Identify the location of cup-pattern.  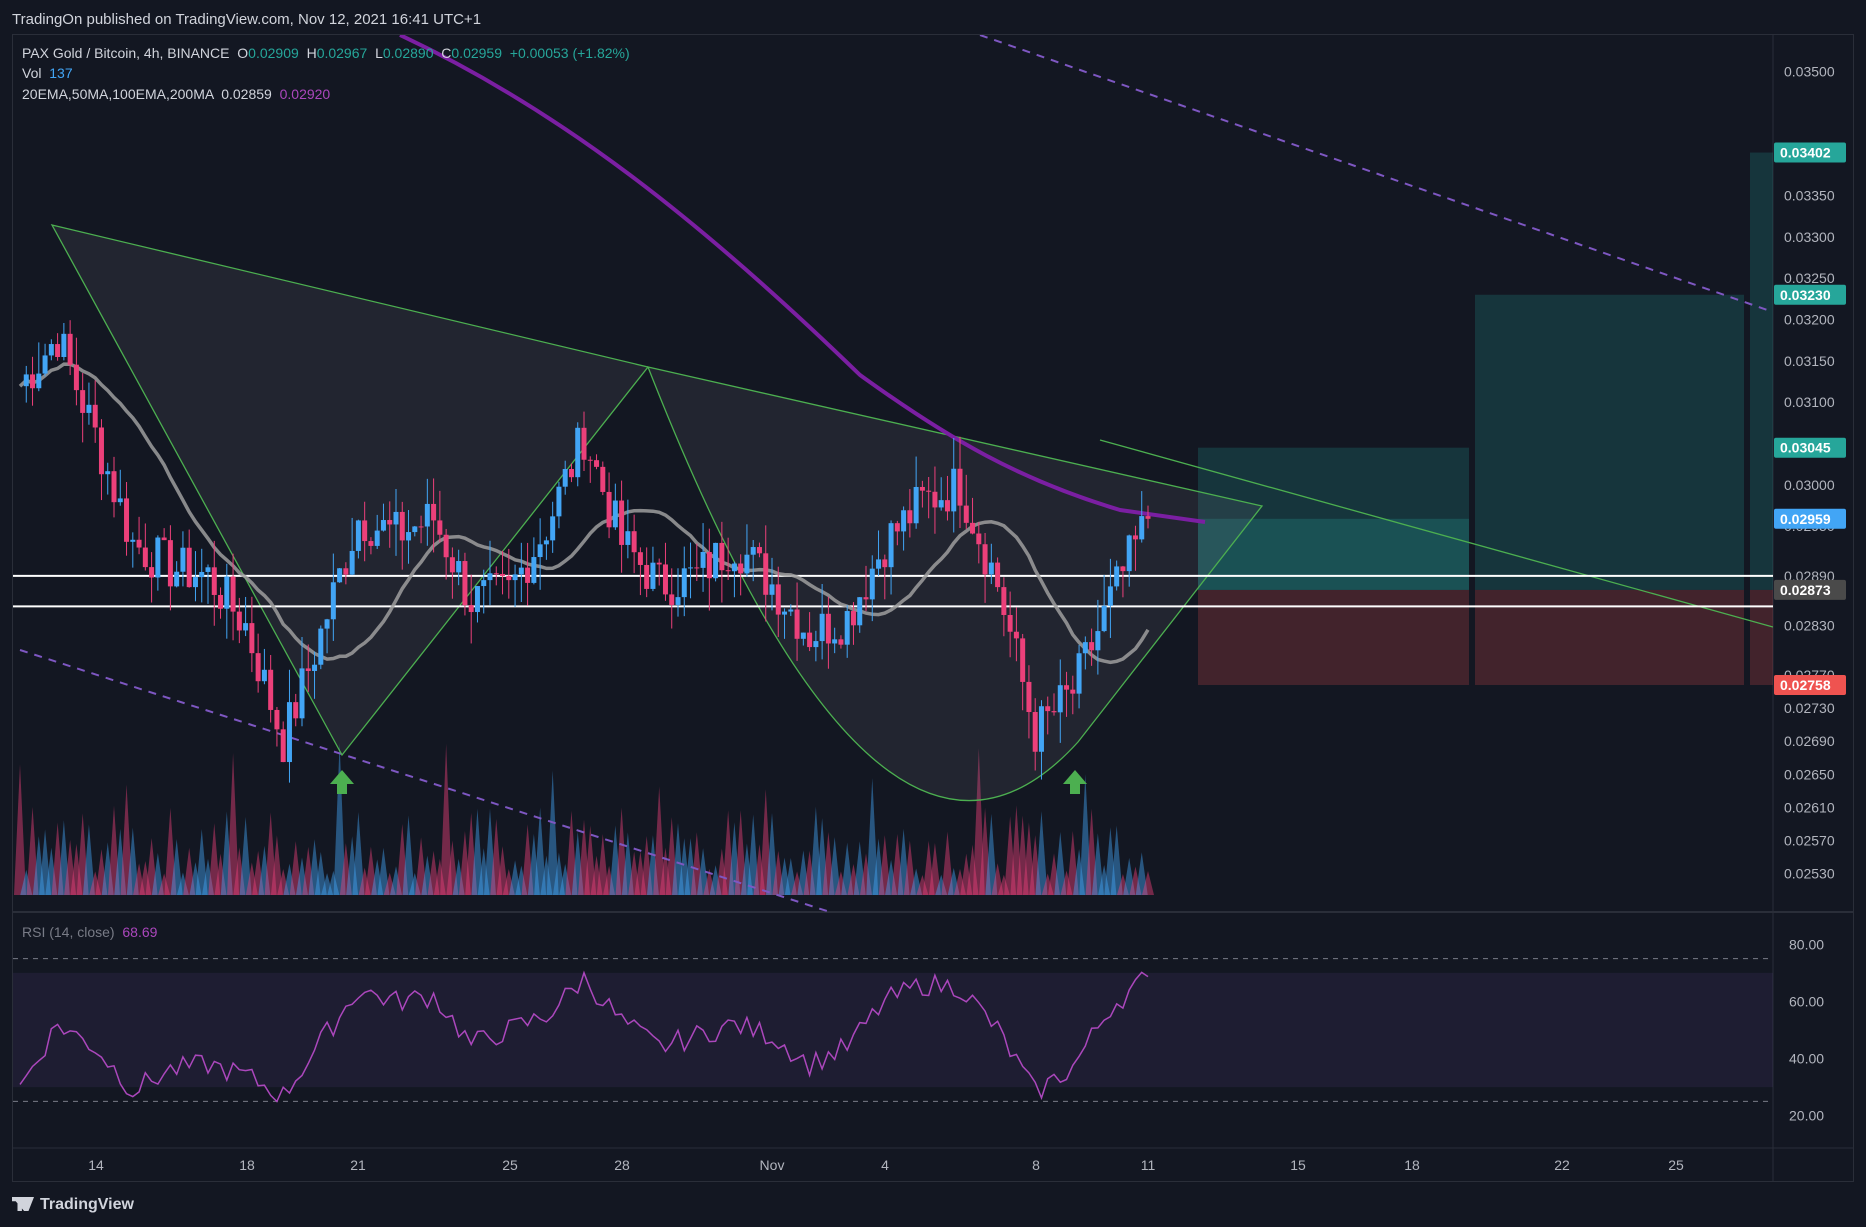
(955, 584).